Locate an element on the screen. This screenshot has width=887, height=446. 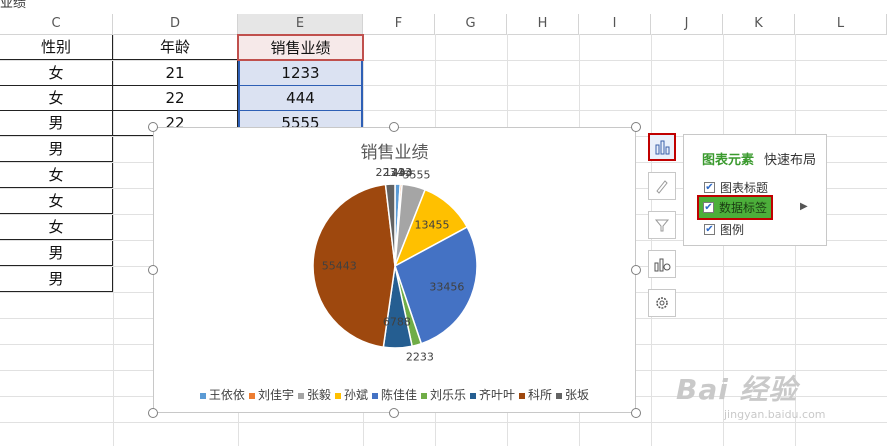
data-label: 33456 is located at coordinates (446, 286).